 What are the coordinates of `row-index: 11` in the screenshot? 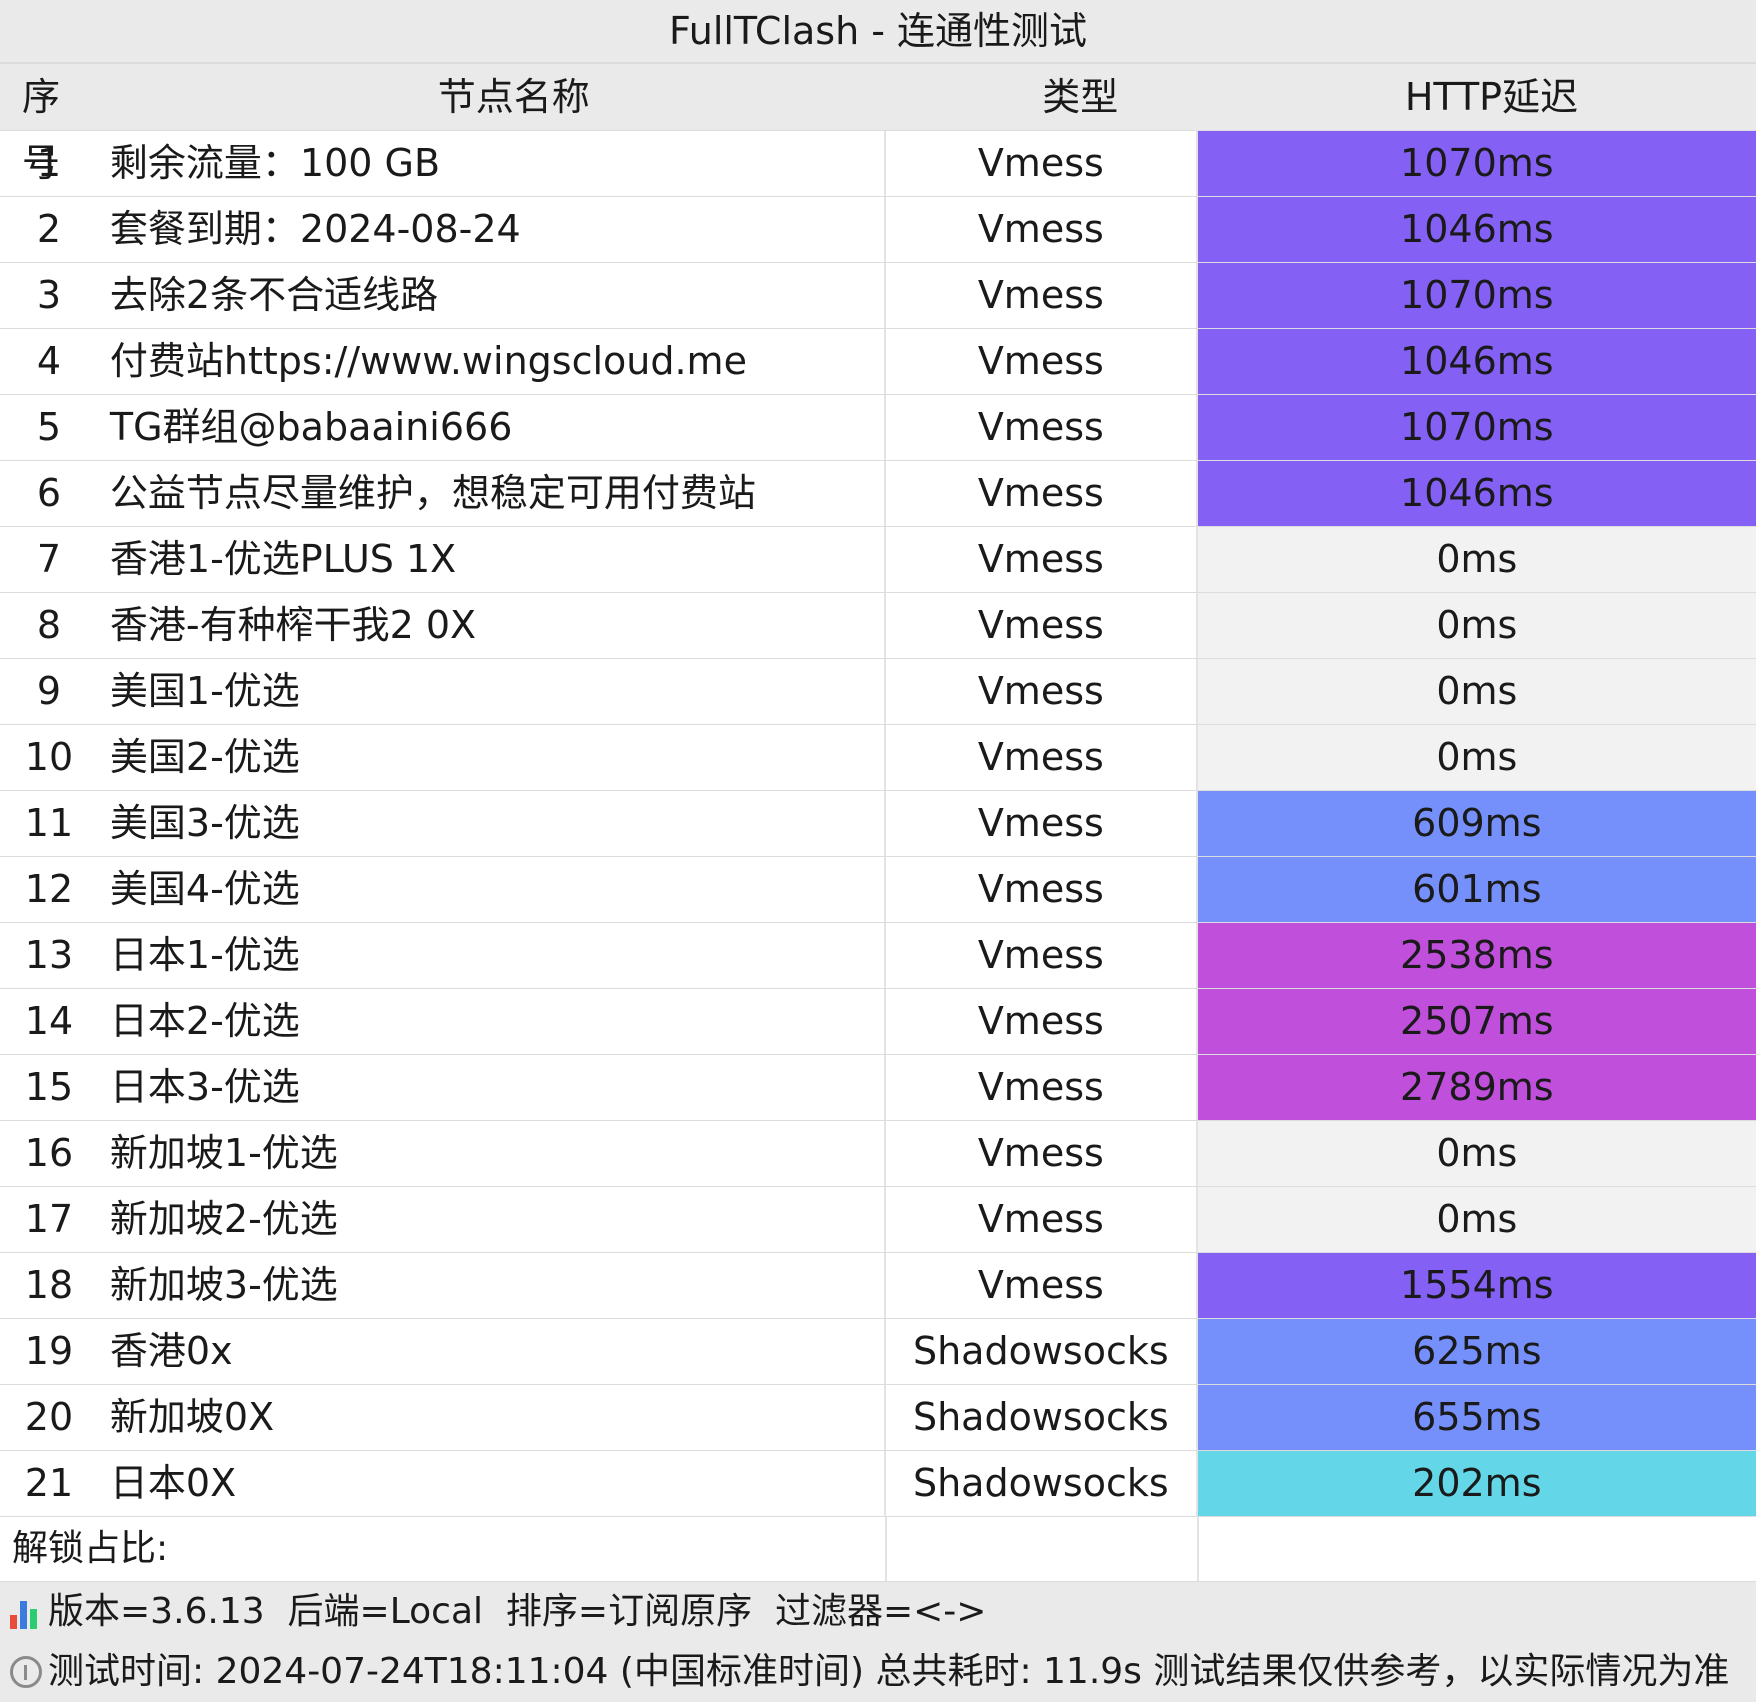 It's located at (49, 823).